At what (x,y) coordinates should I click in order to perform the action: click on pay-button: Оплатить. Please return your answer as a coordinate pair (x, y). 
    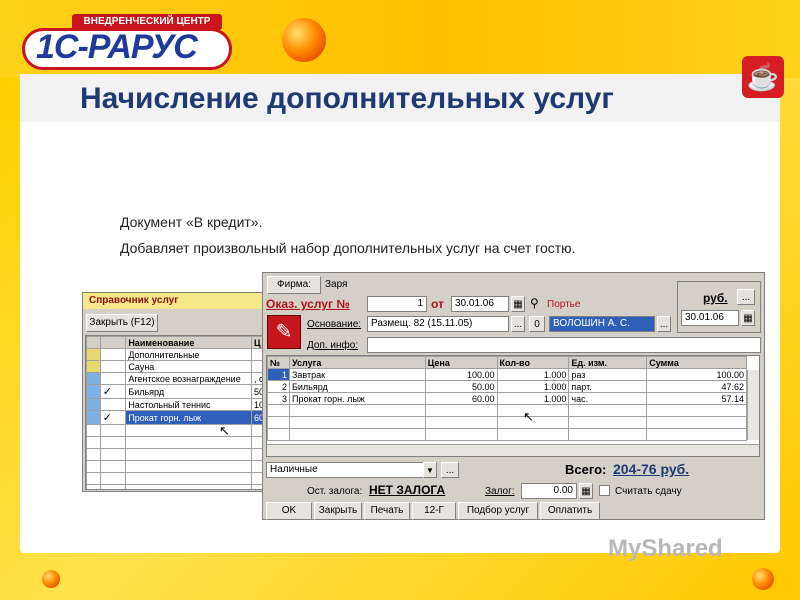
    Looking at the image, I should click on (570, 511).